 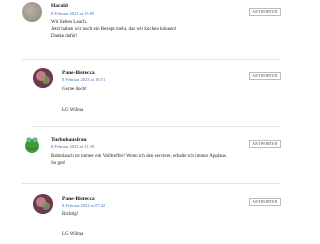 I want to click on comment-line: Gerne doch!, so click(x=74, y=89).